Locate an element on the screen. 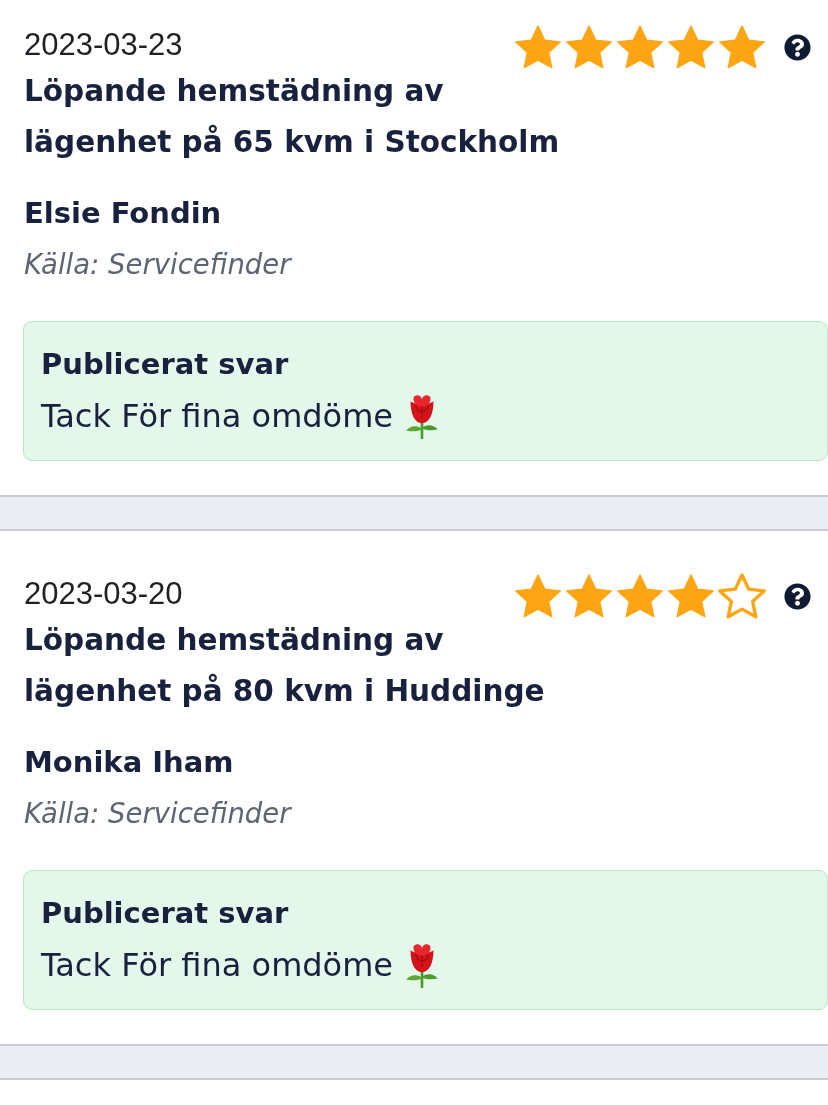 This screenshot has height=1105, width=828. review-title: Löpande hemstädning av lägenhet på 65 kvm i Stockholm is located at coordinates (292, 117).